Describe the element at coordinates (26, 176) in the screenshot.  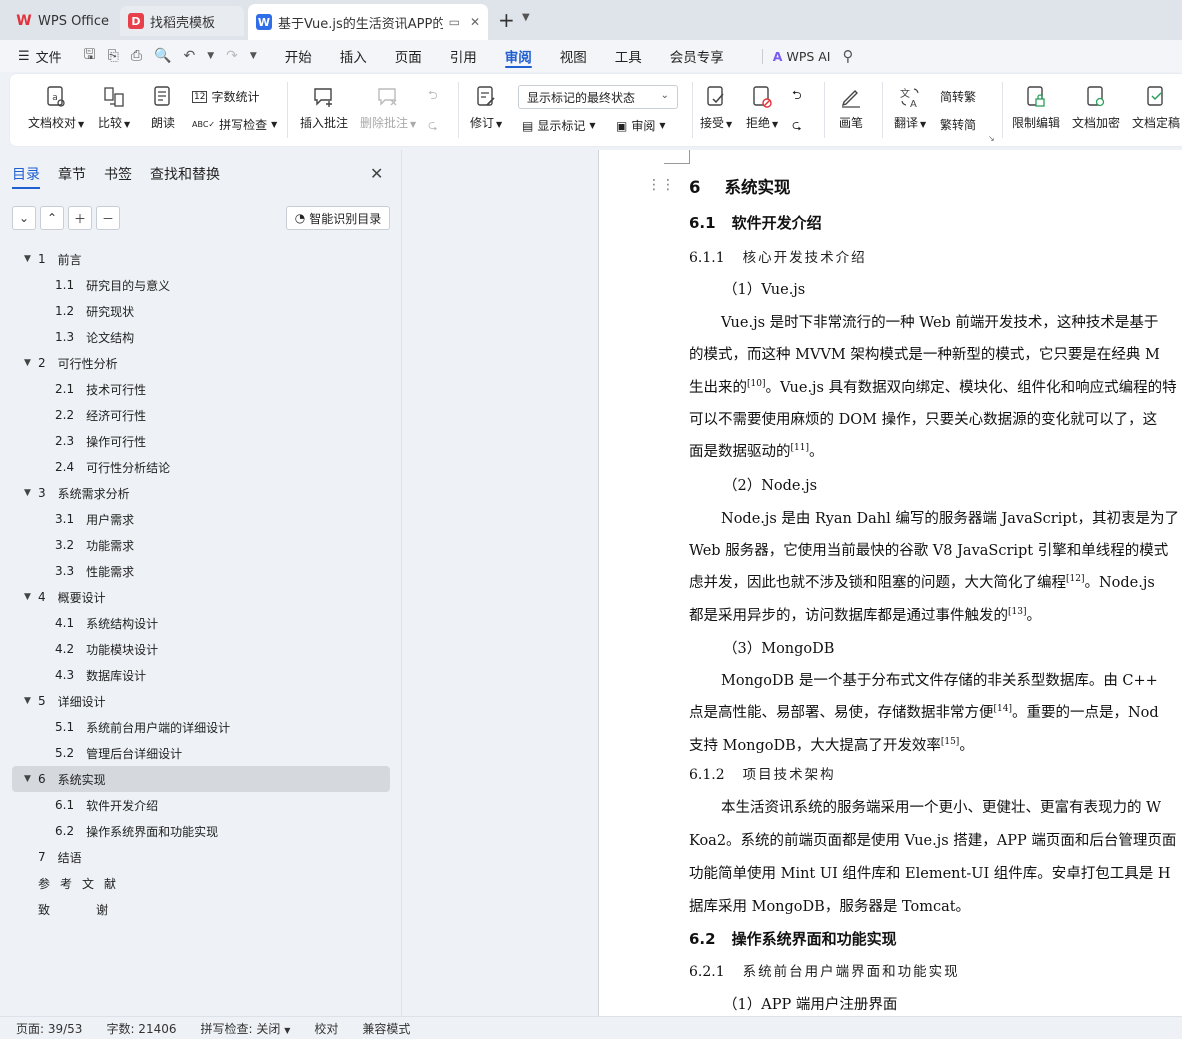
I see `nav-tab-toc: 目录` at that location.